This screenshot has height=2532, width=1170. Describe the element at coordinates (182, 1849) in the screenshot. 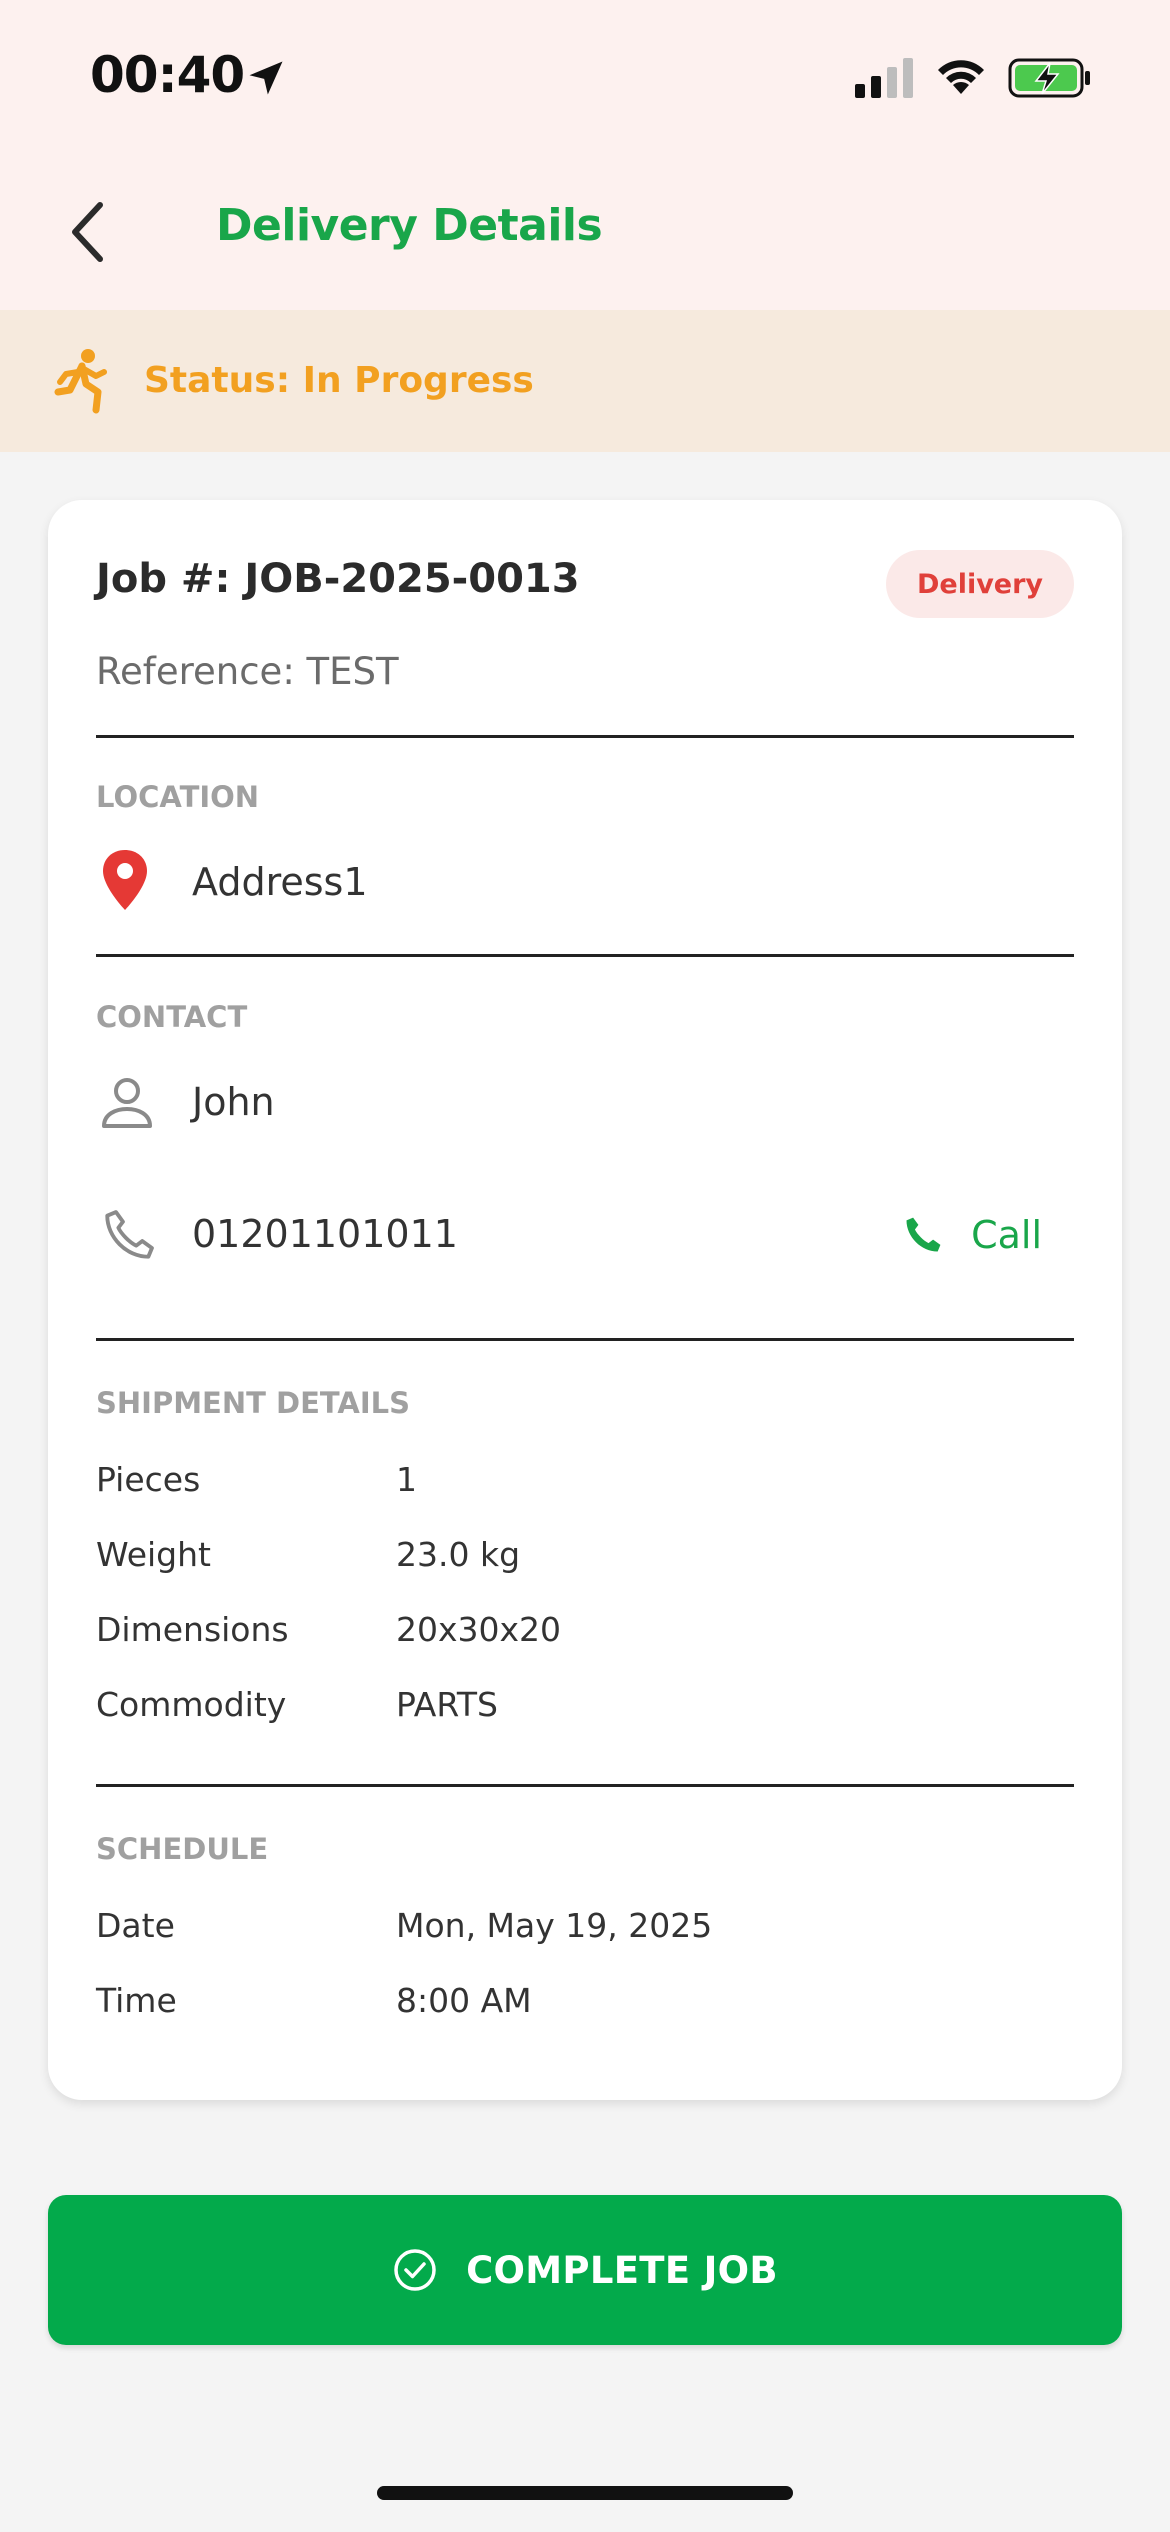

I see `schedule-section-label: SCHEDULE` at that location.